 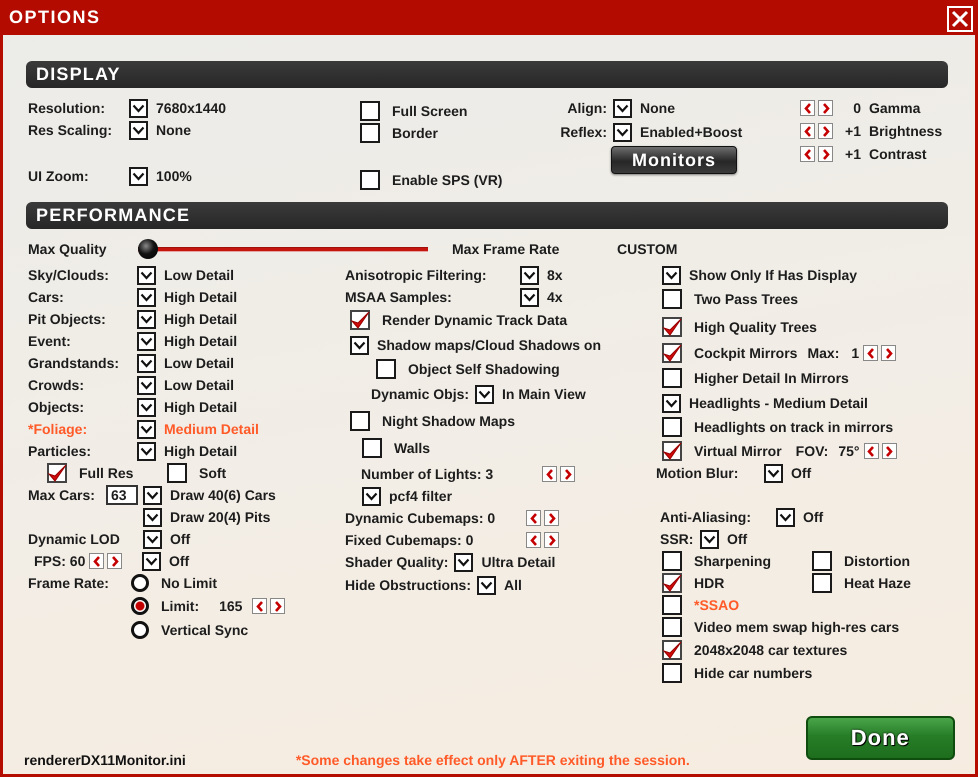 I want to click on checkbox-label: Sharpening, so click(x=733, y=561).